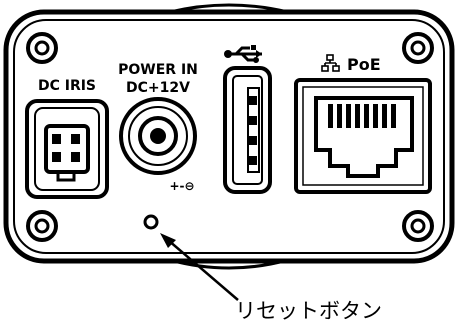 The image size is (458, 327). Describe the element at coordinates (181, 186) in the screenshot. I see `polarity-symbol: +-⊖` at that location.